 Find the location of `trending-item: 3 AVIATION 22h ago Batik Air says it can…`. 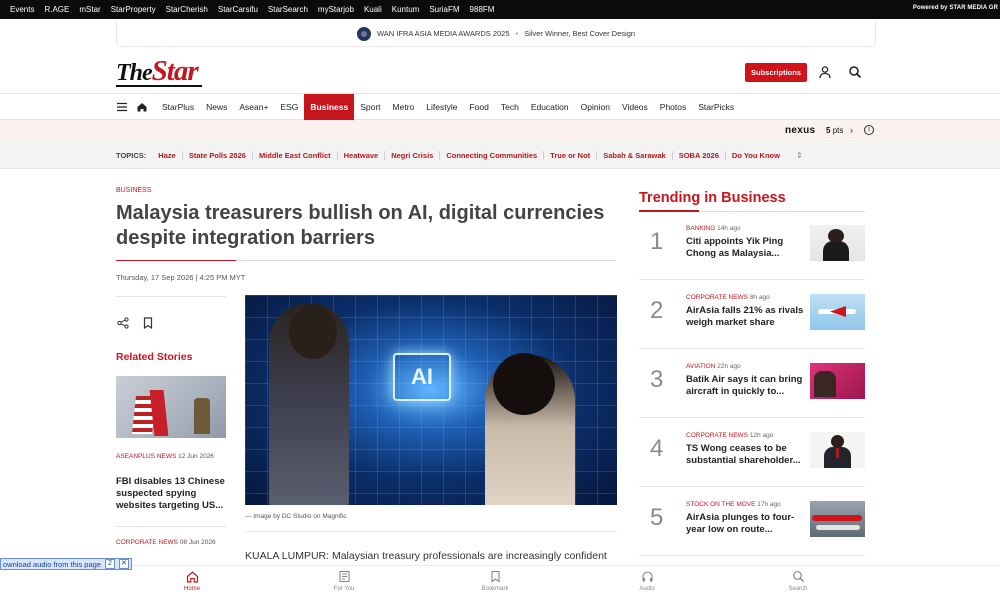

trending-item: 3 AVIATION 22h ago Batik Air says it can… is located at coordinates (752, 384).